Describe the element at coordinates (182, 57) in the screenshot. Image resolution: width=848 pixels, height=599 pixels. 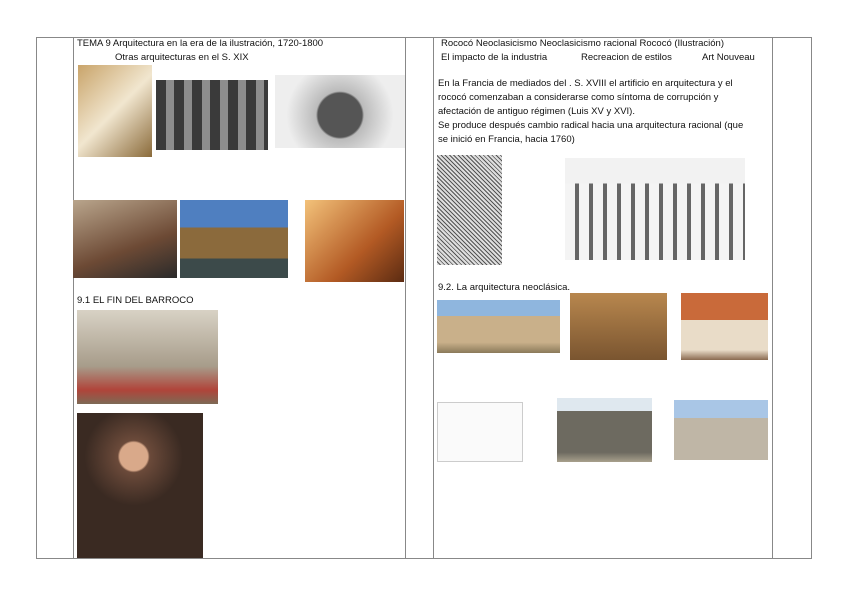
I see `document-subtitle: Otras arquitecturas en el S. XIX` at that location.